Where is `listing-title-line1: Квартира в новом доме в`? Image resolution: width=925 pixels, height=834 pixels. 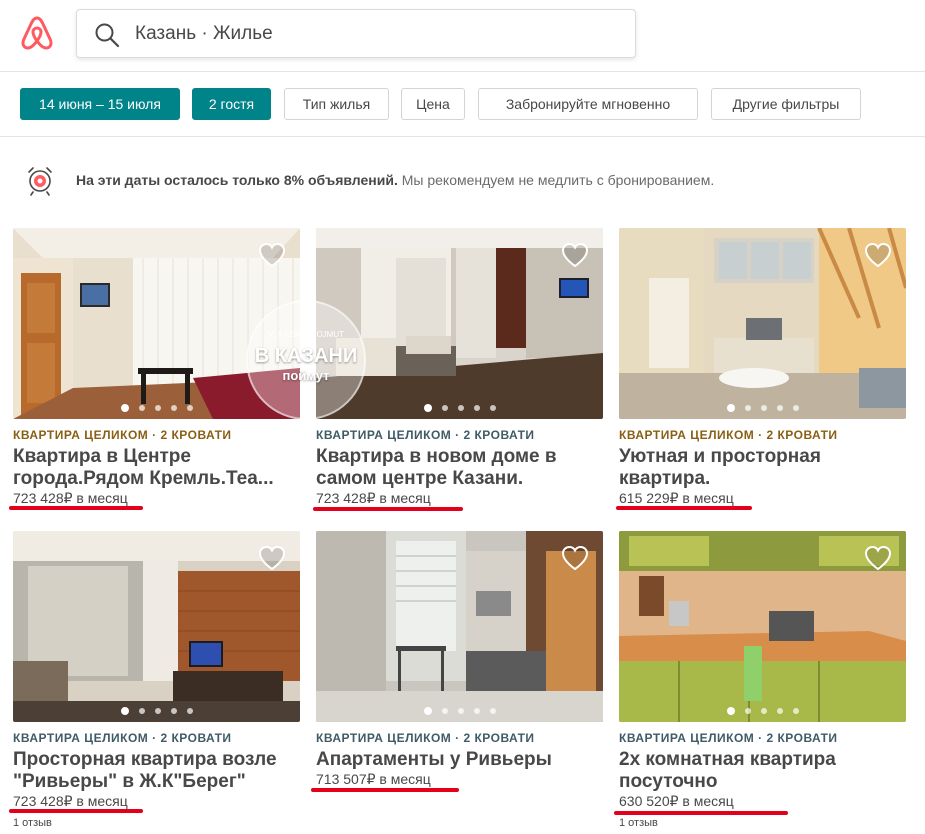 listing-title-line1: Квартира в новом доме в is located at coordinates (436, 456).